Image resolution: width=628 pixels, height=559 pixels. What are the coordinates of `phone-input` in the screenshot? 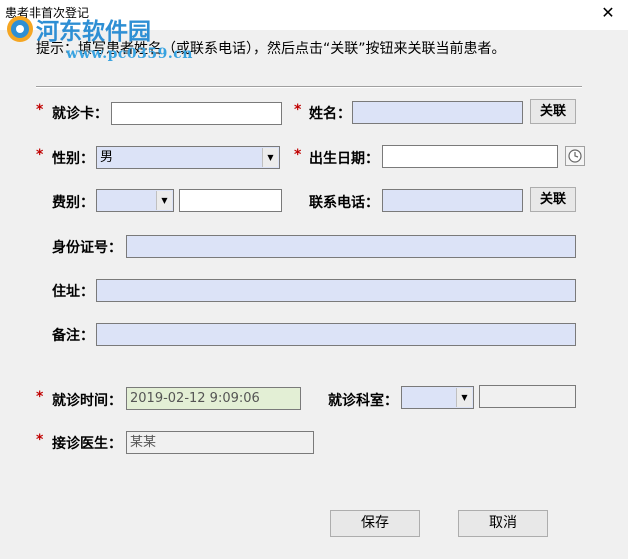 It's located at (452, 200).